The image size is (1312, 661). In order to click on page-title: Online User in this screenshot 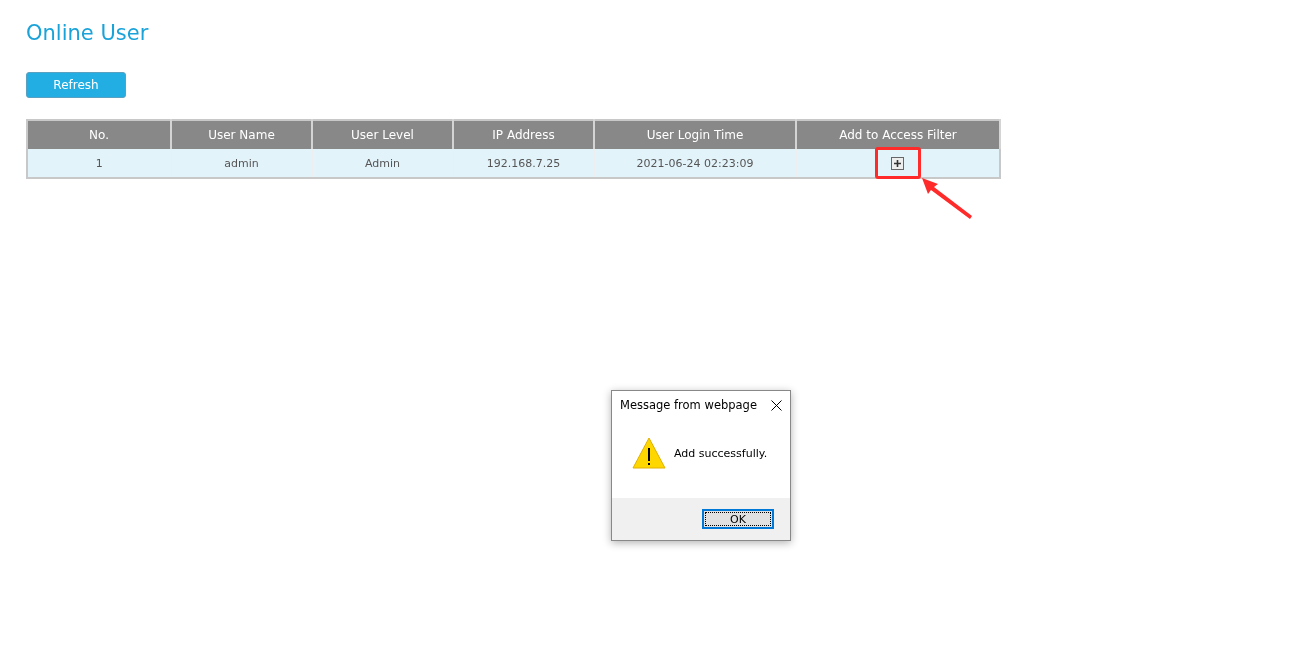, I will do `click(88, 33)`.